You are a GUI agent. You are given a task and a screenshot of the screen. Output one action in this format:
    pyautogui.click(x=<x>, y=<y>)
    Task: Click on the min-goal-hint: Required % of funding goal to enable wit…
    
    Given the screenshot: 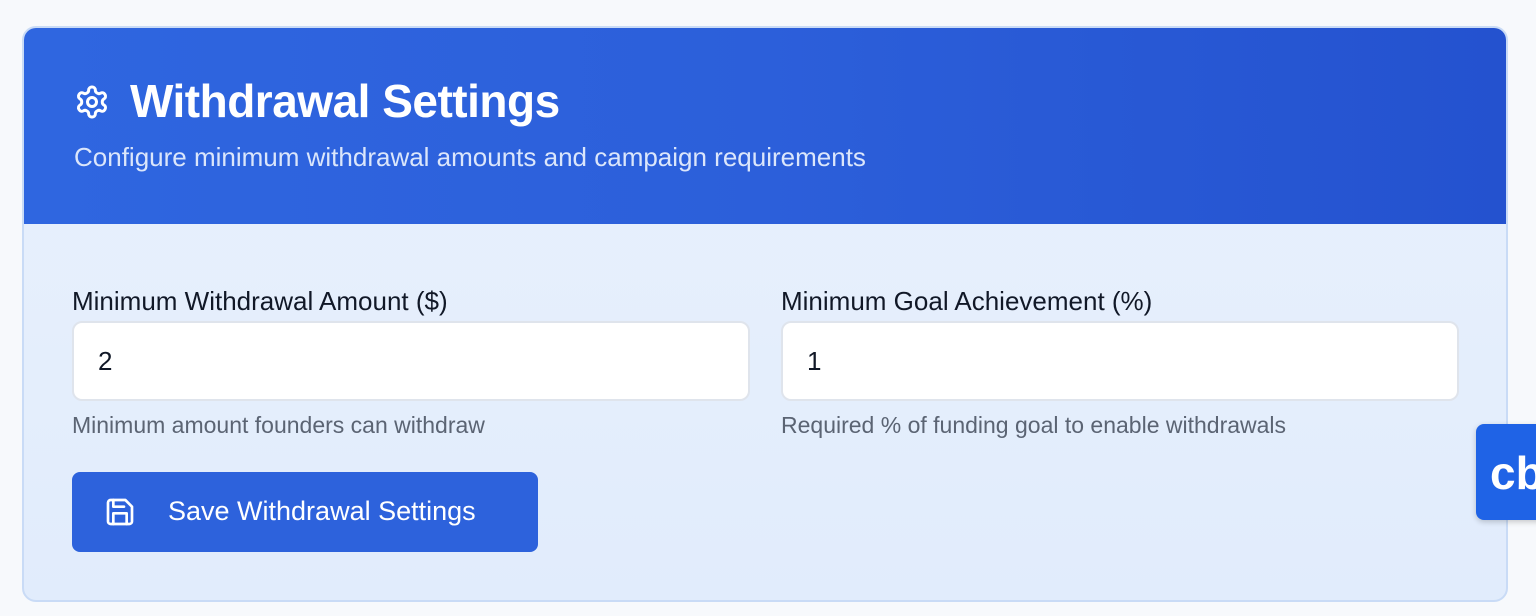 What is the action you would take?
    pyautogui.click(x=1034, y=425)
    